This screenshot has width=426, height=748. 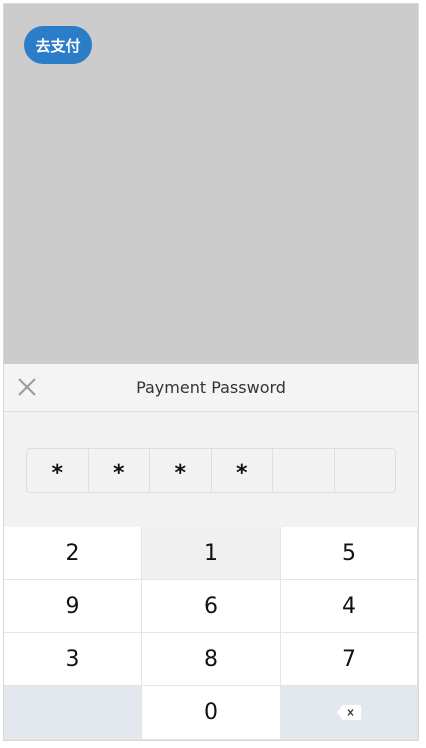 I want to click on password-area: * * * *, so click(x=211, y=470).